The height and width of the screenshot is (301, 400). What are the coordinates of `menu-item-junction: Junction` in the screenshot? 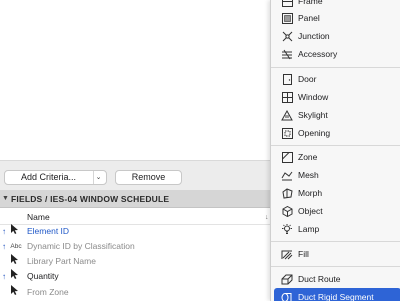 It's located at (335, 36).